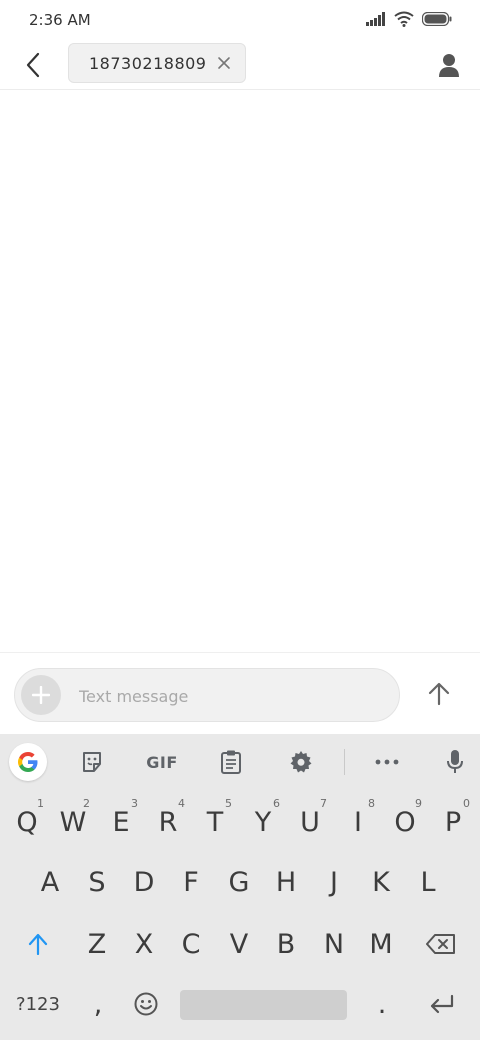 Image resolution: width=480 pixels, height=1040 pixels. I want to click on gear-icon, so click(301, 762).